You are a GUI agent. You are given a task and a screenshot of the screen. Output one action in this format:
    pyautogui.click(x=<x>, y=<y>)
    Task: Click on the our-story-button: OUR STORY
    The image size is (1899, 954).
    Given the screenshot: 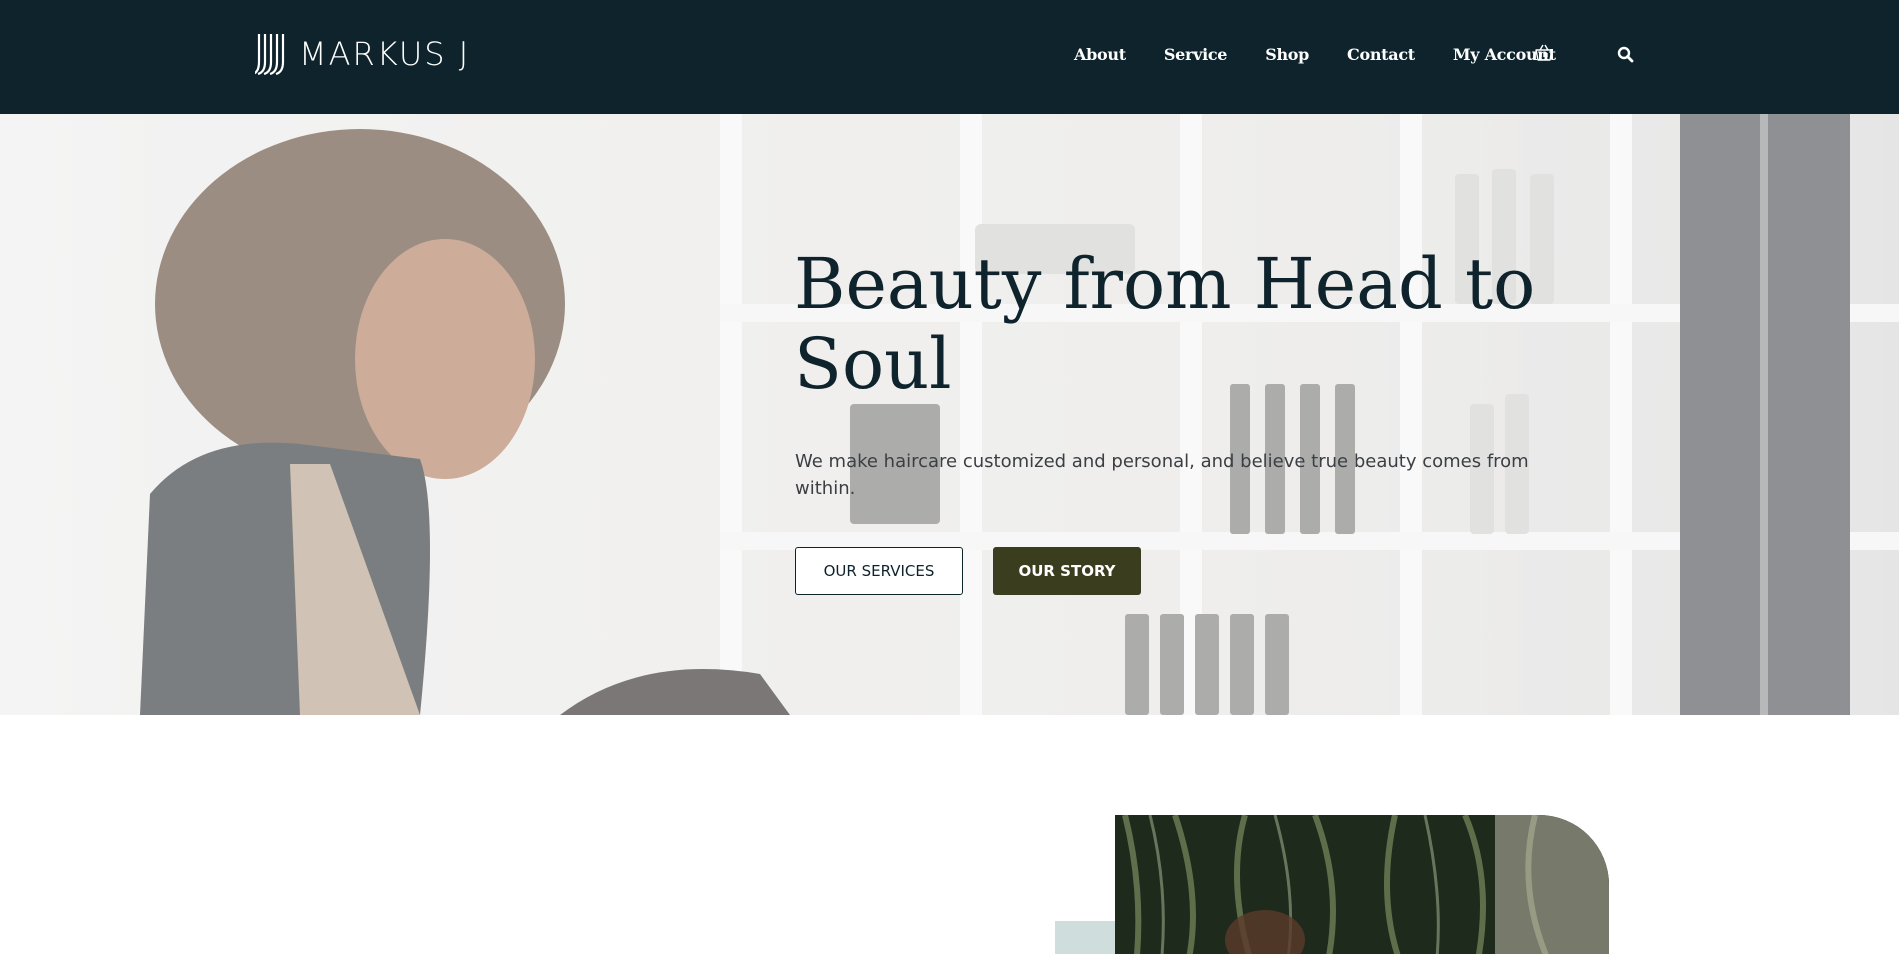 What is the action you would take?
    pyautogui.click(x=1067, y=571)
    